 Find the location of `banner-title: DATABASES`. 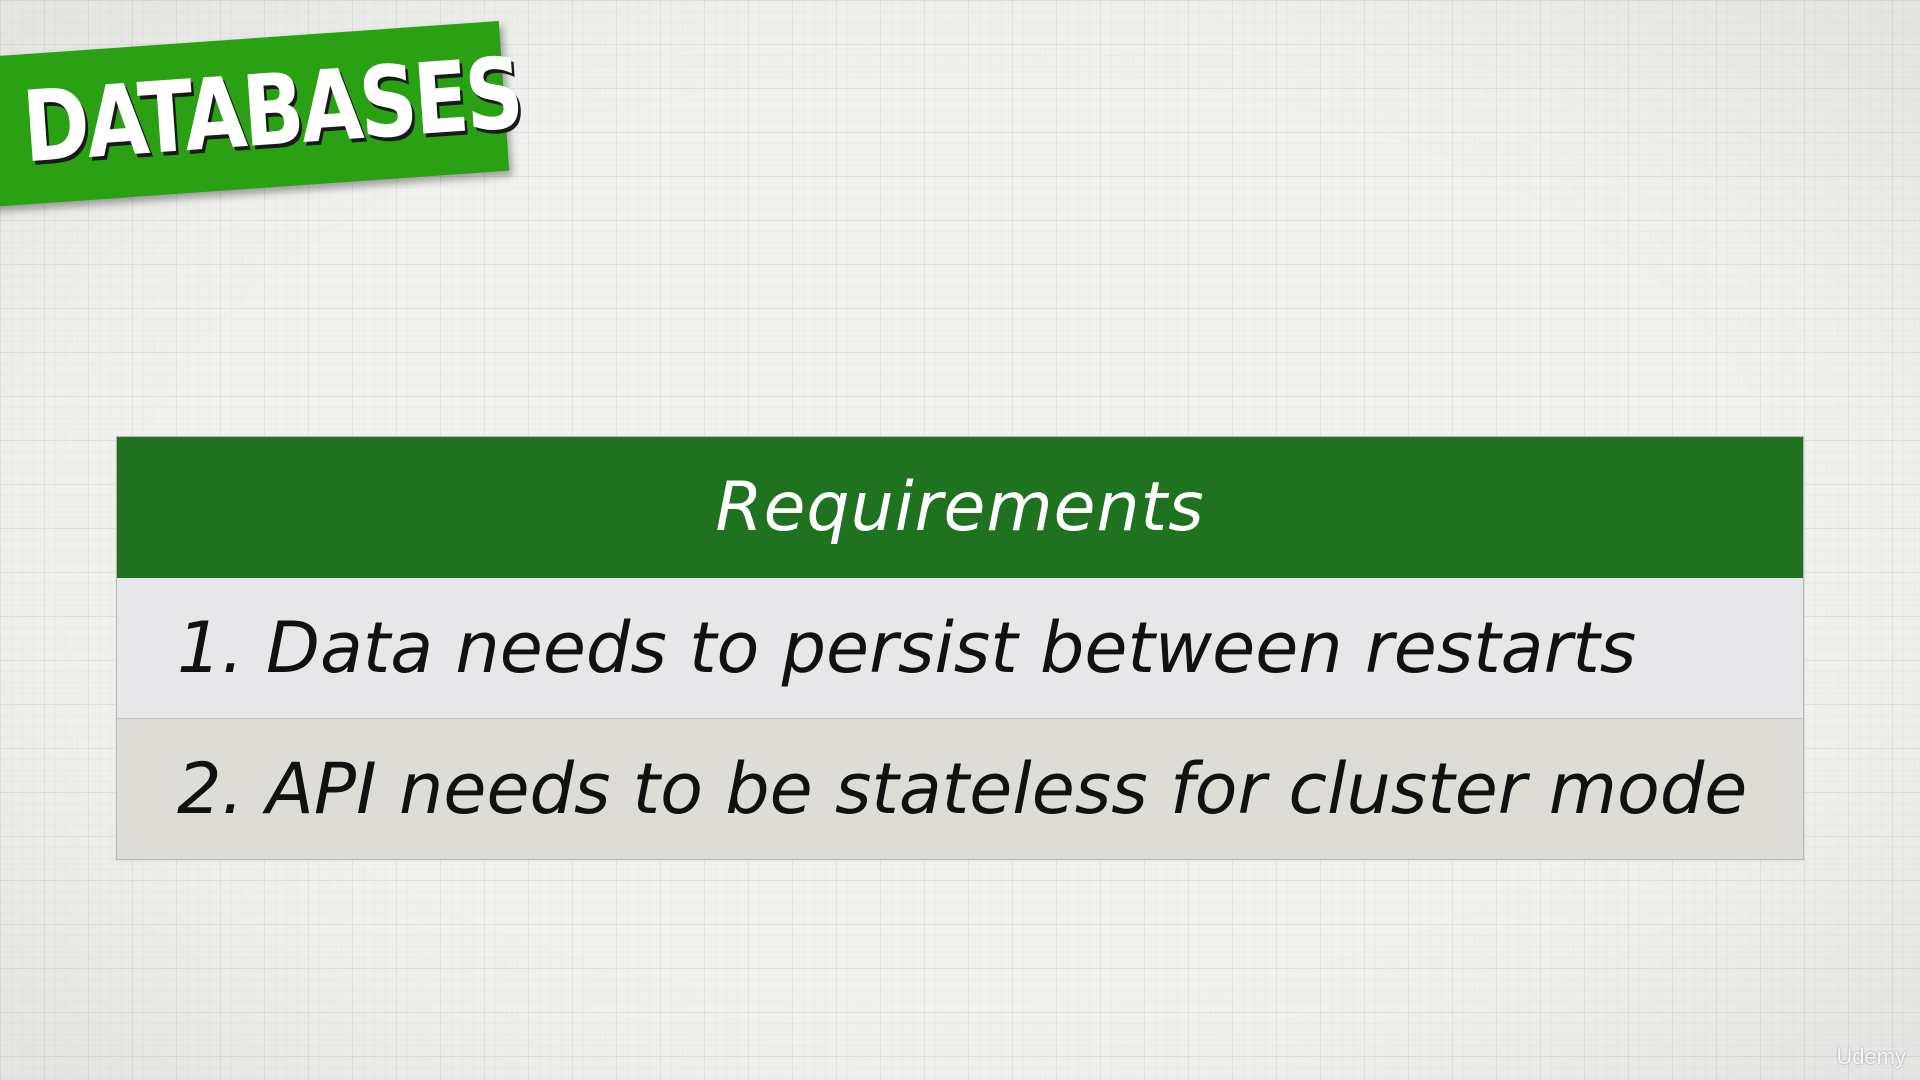

banner-title: DATABASES is located at coordinates (271, 111).